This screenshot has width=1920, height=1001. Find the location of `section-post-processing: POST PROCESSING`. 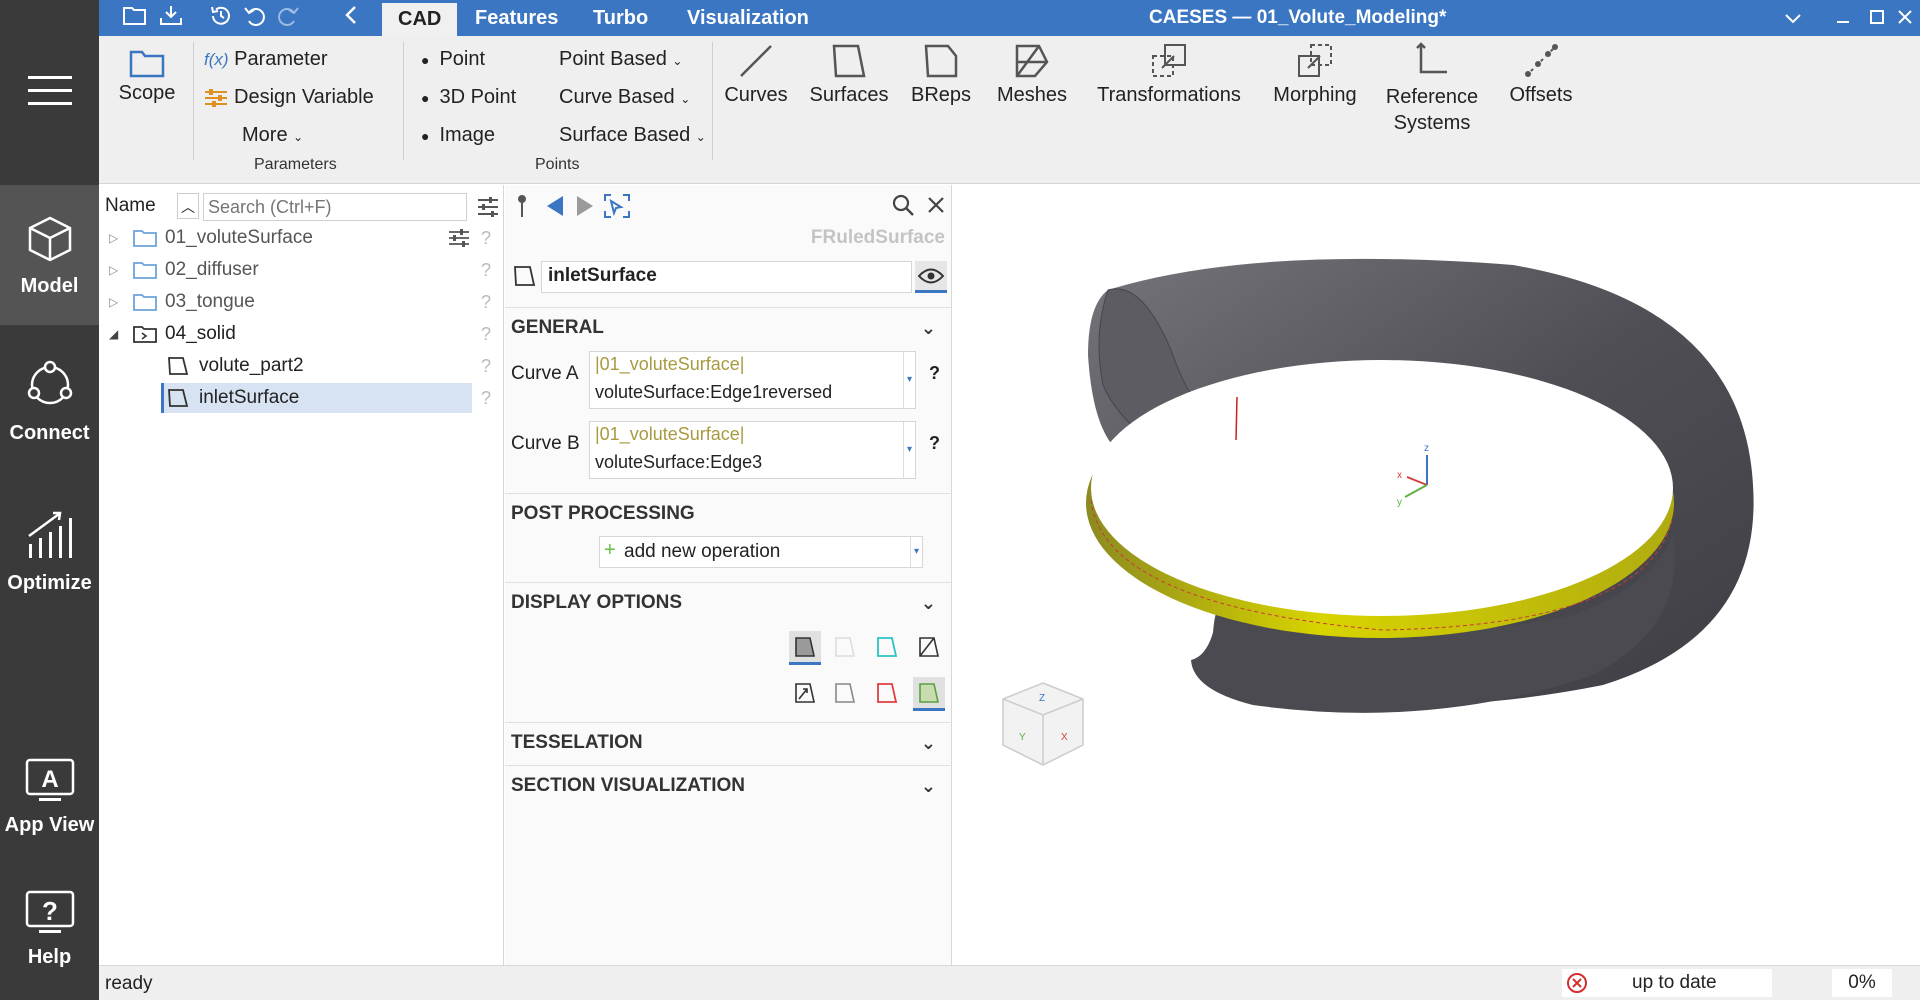

section-post-processing: POST PROCESSING is located at coordinates (728, 513).